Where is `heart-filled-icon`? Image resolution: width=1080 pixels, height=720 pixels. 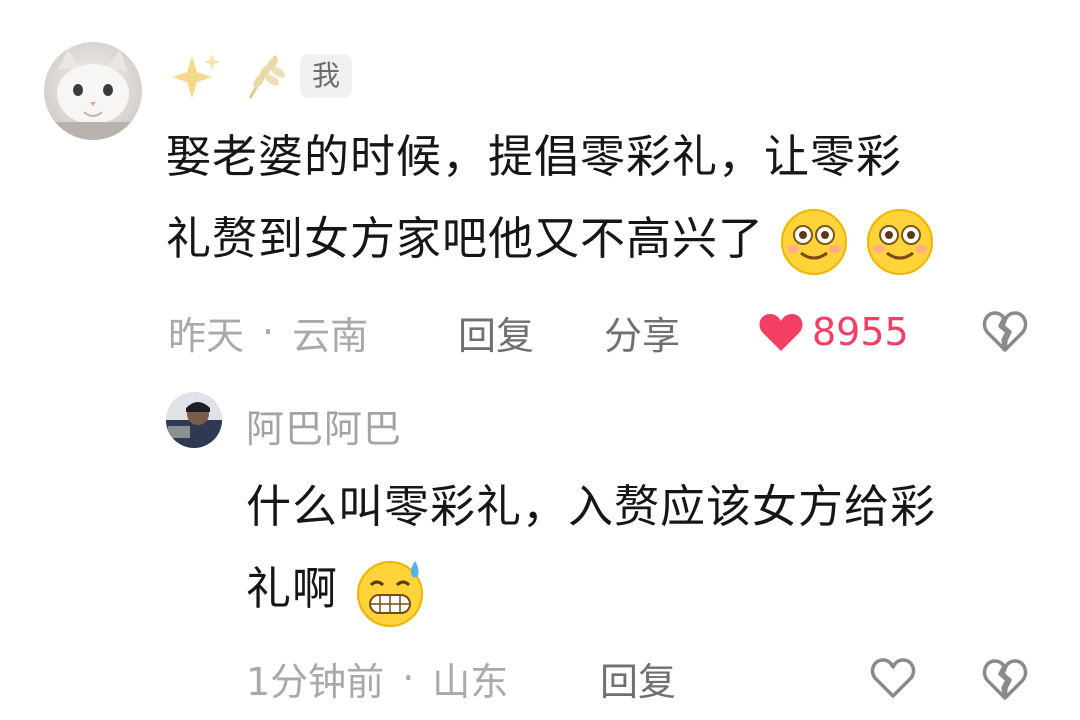
heart-filled-icon is located at coordinates (781, 332).